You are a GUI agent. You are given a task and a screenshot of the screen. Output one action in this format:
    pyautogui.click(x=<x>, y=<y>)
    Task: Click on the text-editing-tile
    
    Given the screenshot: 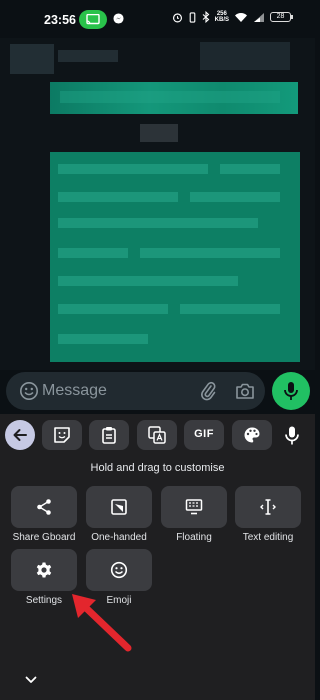 What is the action you would take?
    pyautogui.click(x=268, y=507)
    